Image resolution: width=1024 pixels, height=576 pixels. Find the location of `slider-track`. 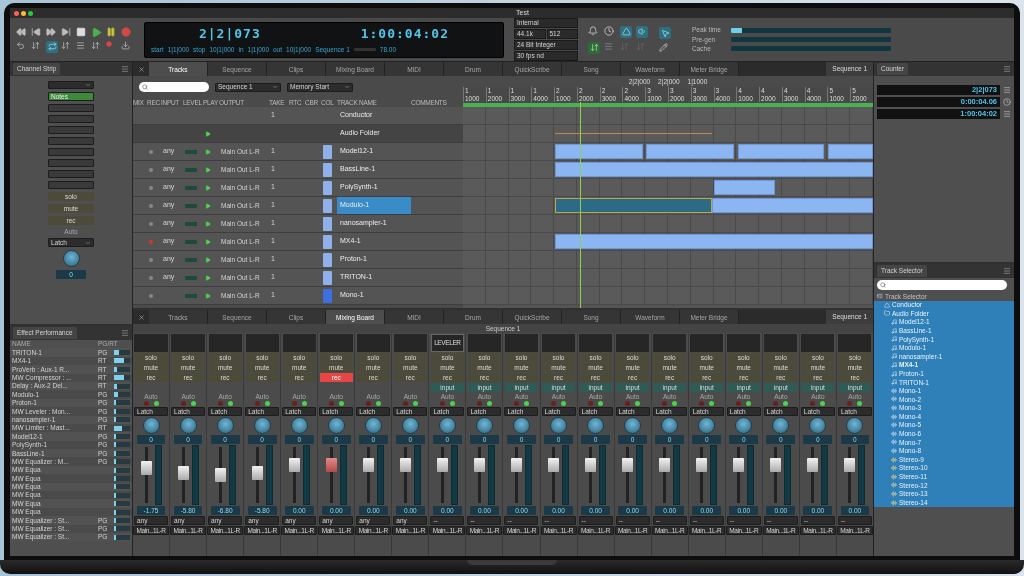

slider-track is located at coordinates (364, 50).